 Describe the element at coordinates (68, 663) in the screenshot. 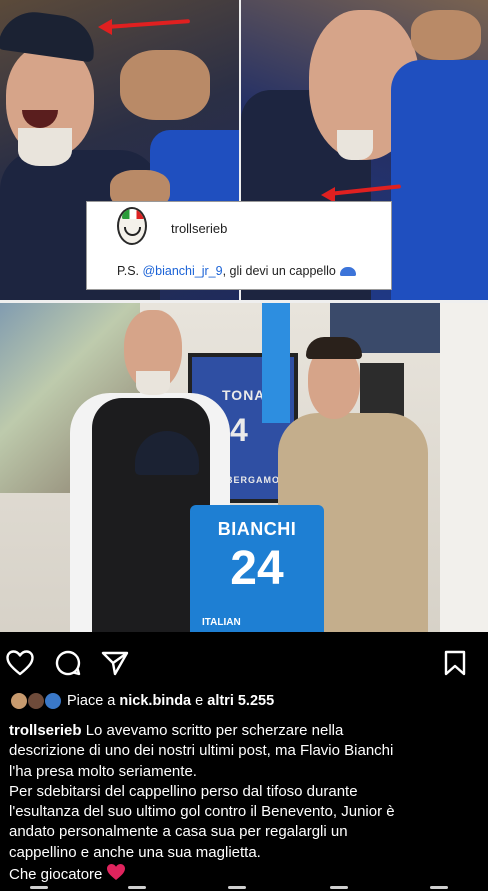

I see `comment-icon` at that location.